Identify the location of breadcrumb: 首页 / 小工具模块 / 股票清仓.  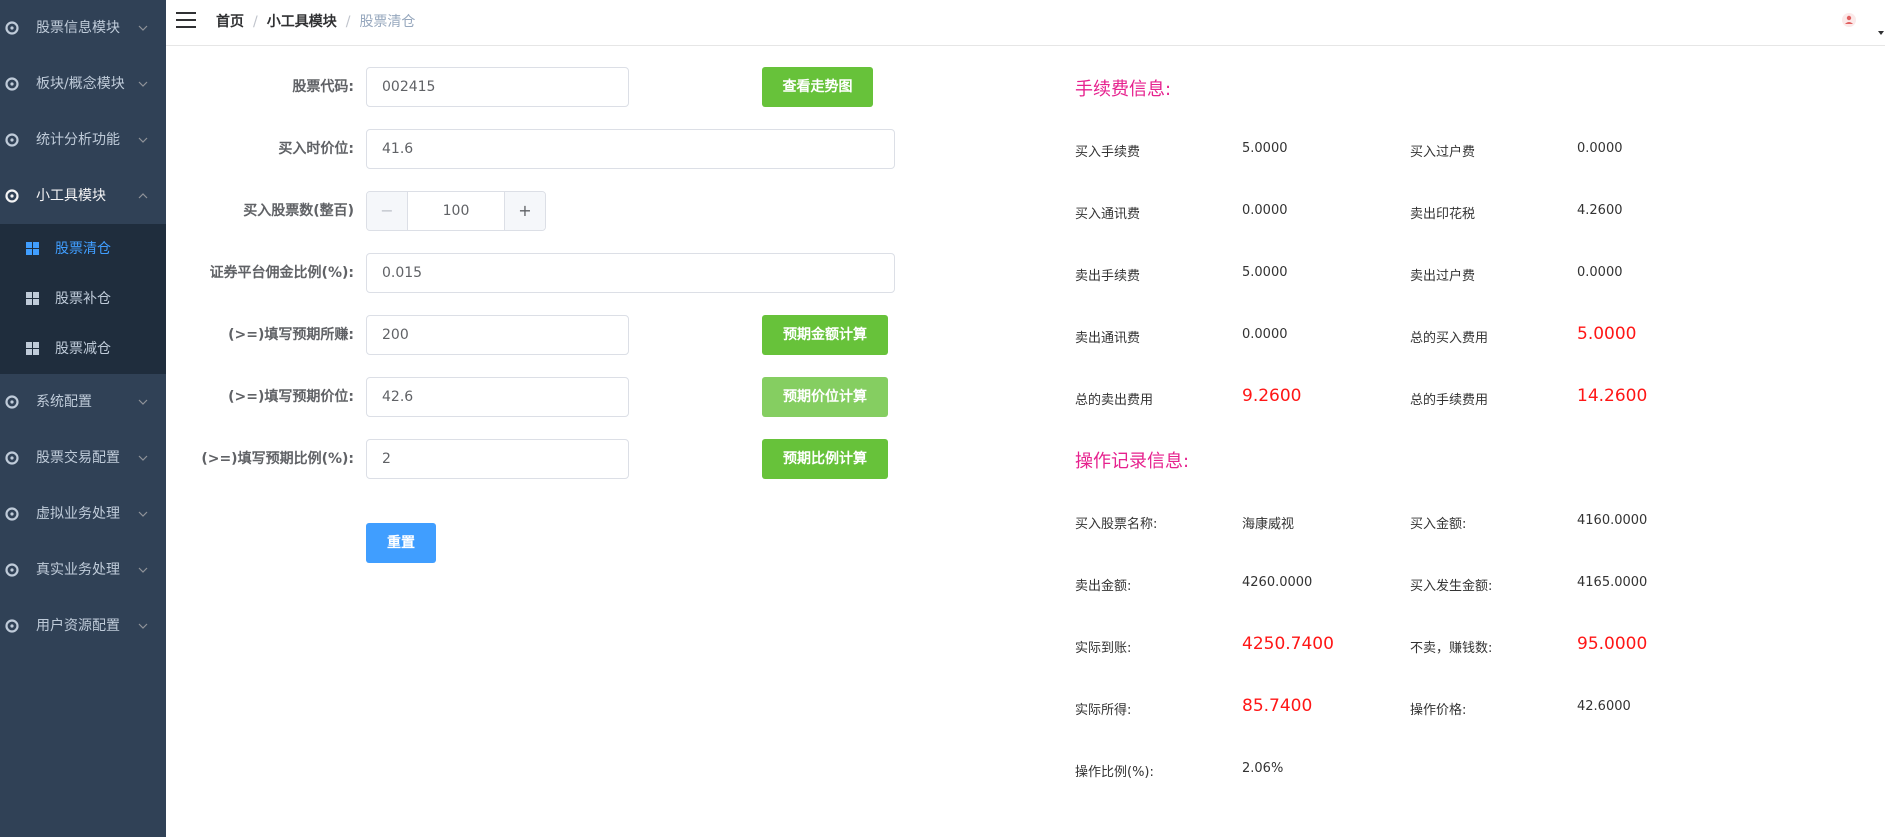
(315, 22).